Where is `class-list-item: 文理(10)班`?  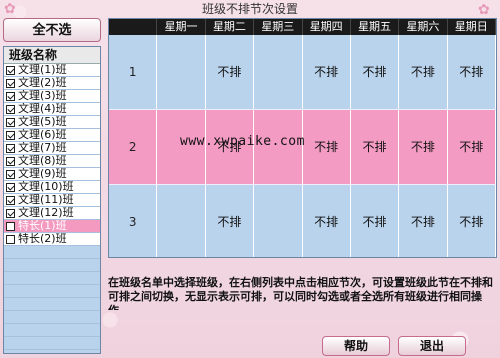 class-list-item: 文理(10)班 is located at coordinates (52, 187).